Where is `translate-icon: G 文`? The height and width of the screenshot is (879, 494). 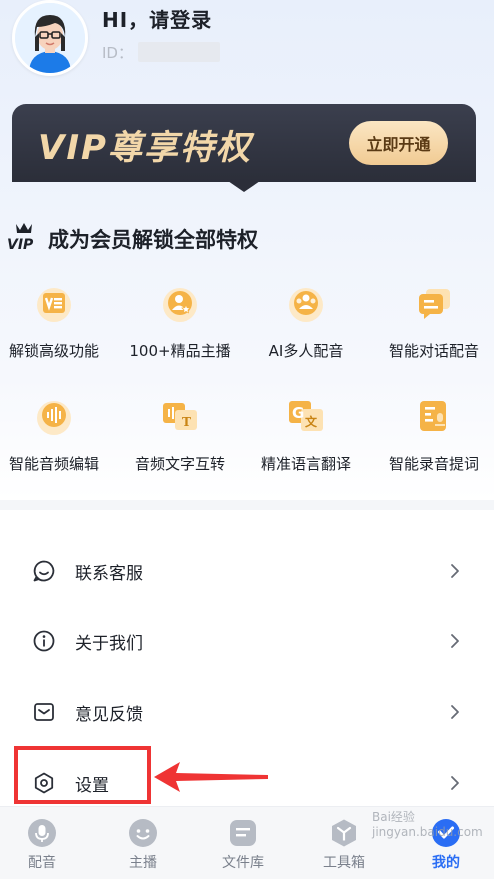
translate-icon: G 文 is located at coordinates (306, 416).